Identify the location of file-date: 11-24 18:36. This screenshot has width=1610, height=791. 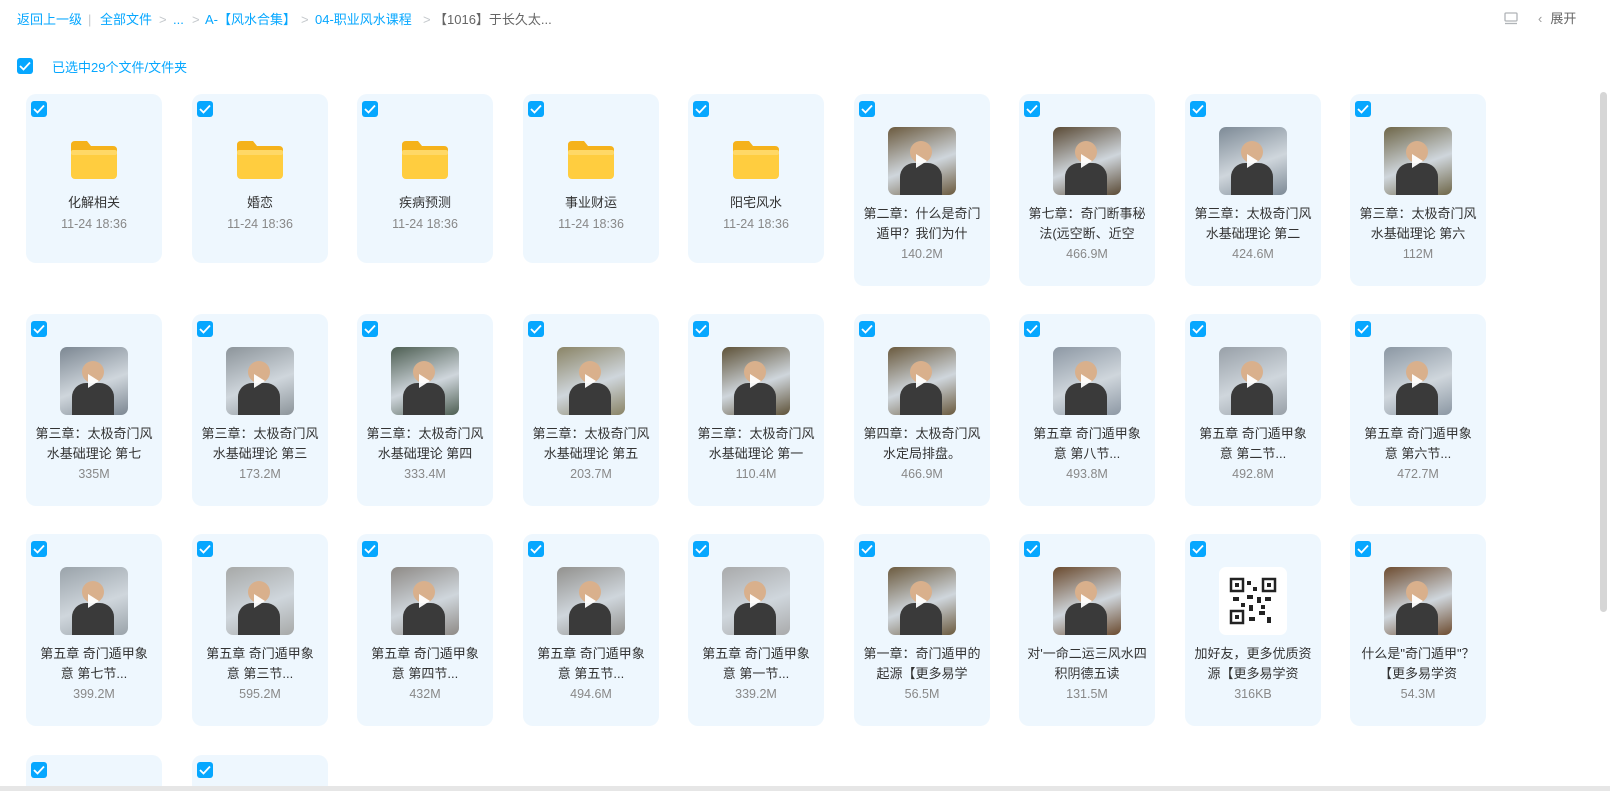
(260, 224).